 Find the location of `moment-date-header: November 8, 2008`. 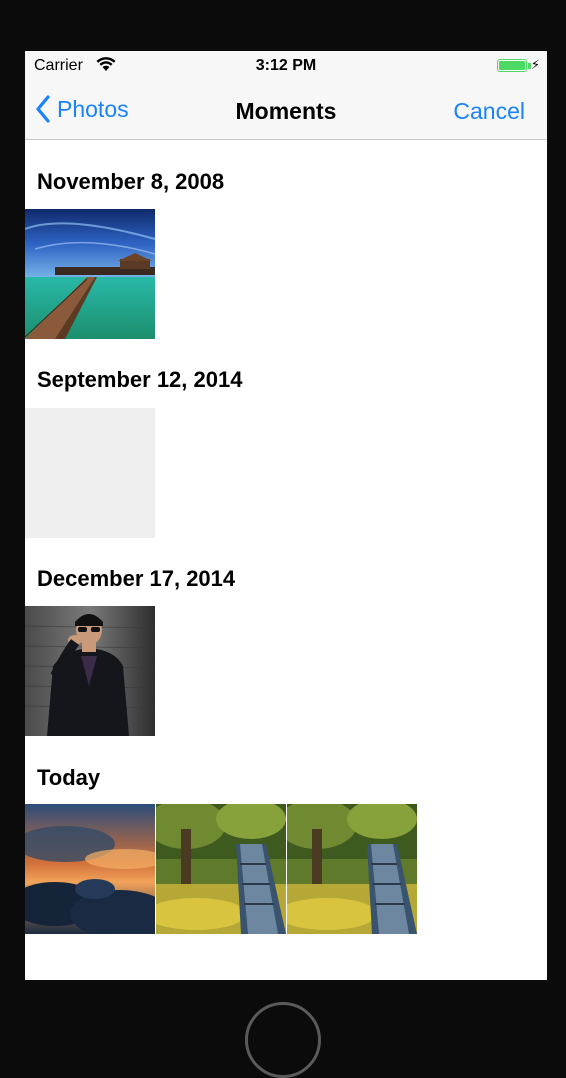

moment-date-header: November 8, 2008 is located at coordinates (131, 181).